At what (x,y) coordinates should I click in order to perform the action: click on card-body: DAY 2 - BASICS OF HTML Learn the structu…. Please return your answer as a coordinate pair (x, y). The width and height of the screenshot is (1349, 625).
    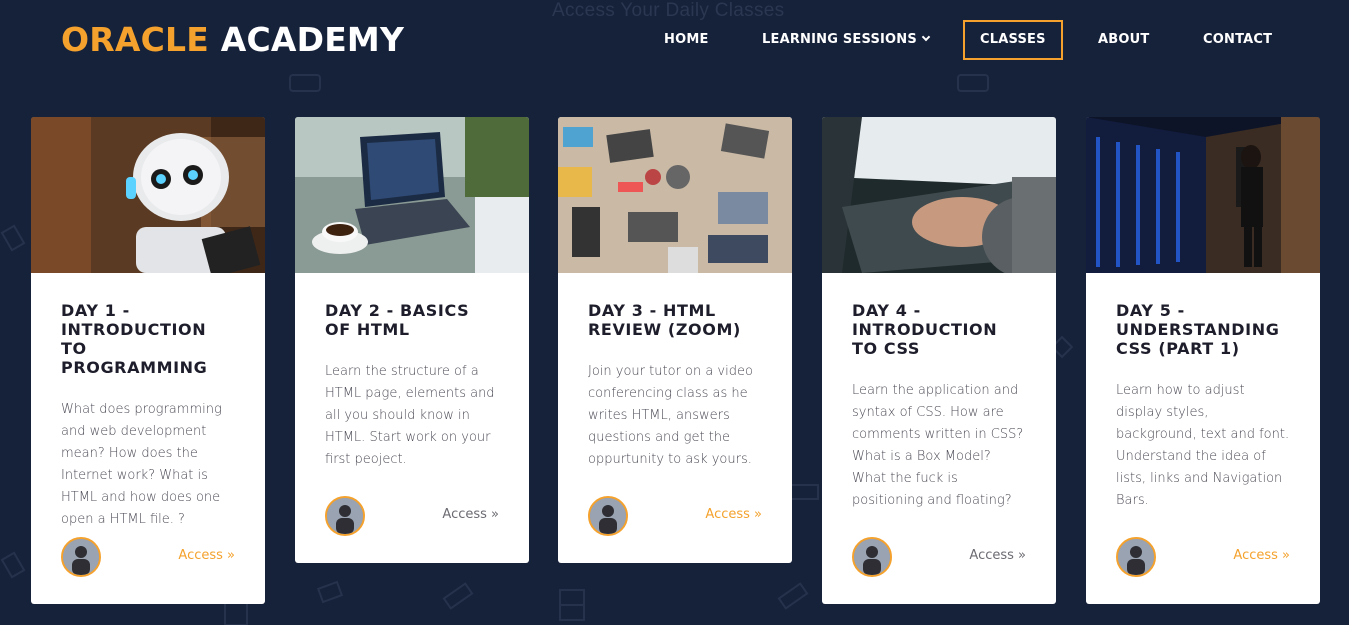
    Looking at the image, I should click on (412, 372).